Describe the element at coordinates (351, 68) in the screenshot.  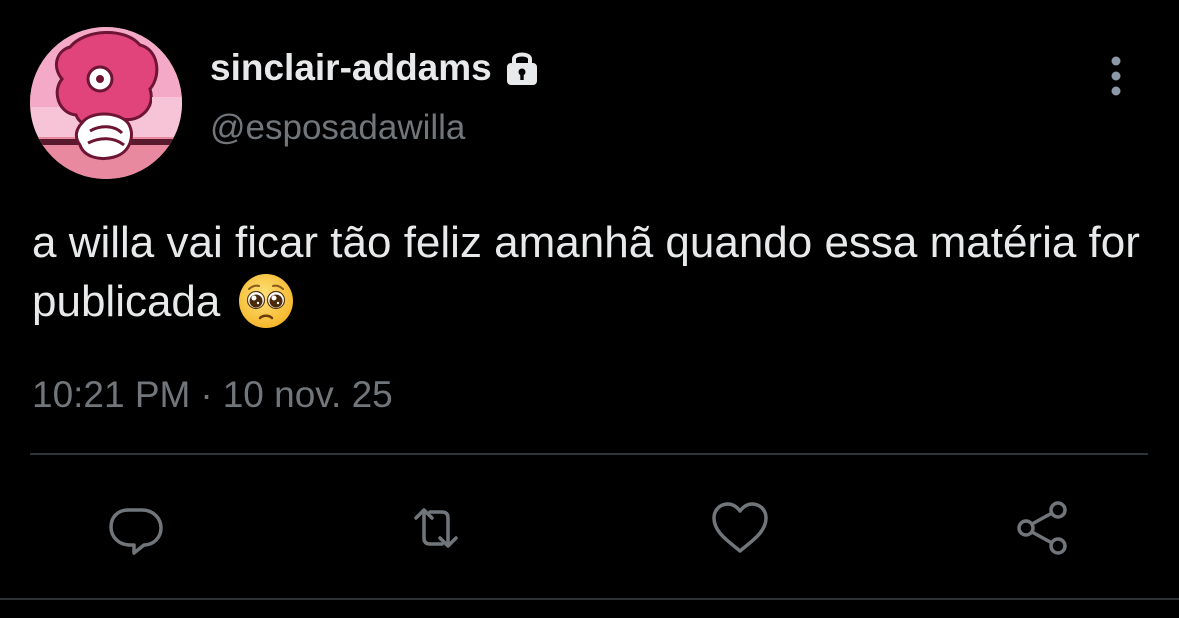
I see `display-name: sinclair-addams` at that location.